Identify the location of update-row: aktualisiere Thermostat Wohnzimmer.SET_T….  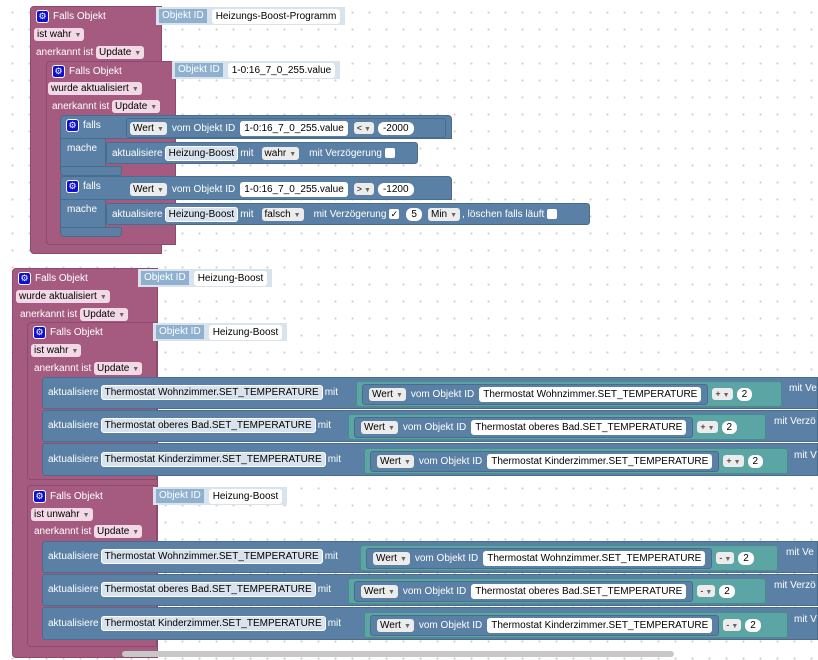
(193, 556).